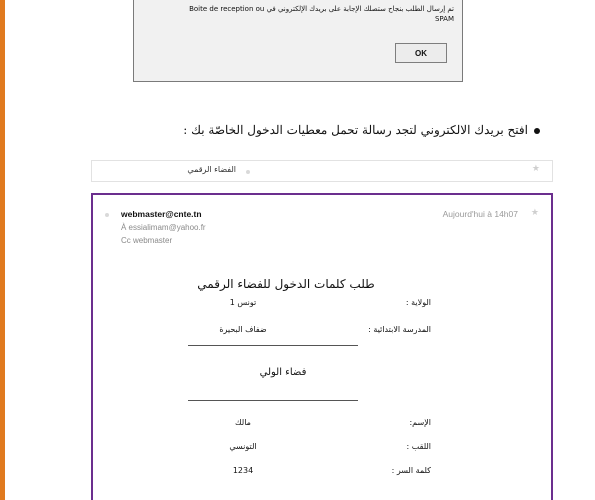  I want to click on bullet-icon, so click(537, 130).